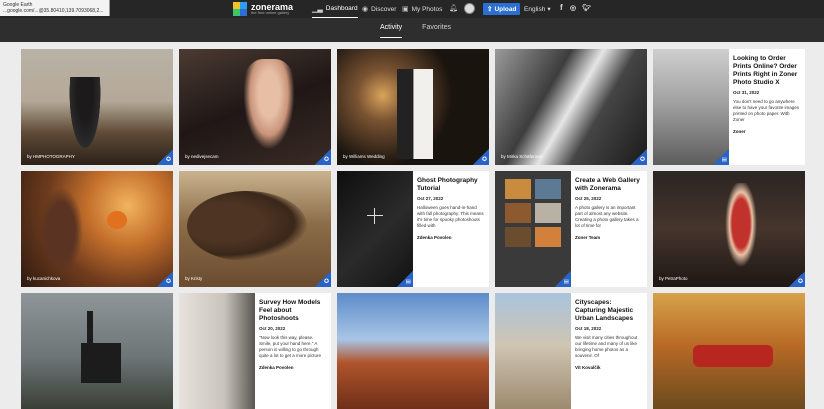 The width and height of the screenshot is (824, 409). I want to click on upload-icon: ⇪, so click(490, 9).